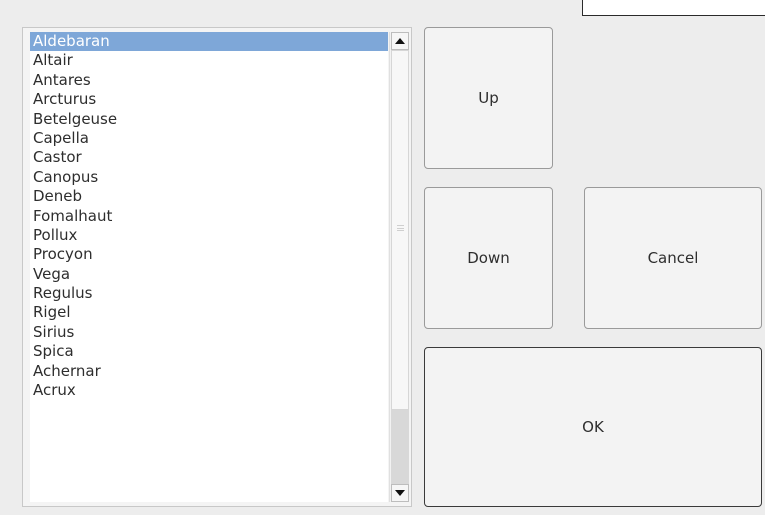  I want to click on cancel-button-label: Cancel, so click(673, 258).